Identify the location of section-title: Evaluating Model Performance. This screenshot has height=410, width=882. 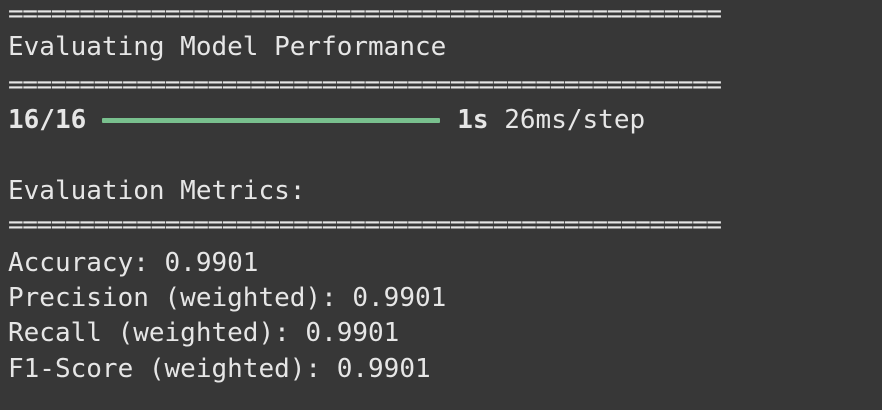
(227, 47).